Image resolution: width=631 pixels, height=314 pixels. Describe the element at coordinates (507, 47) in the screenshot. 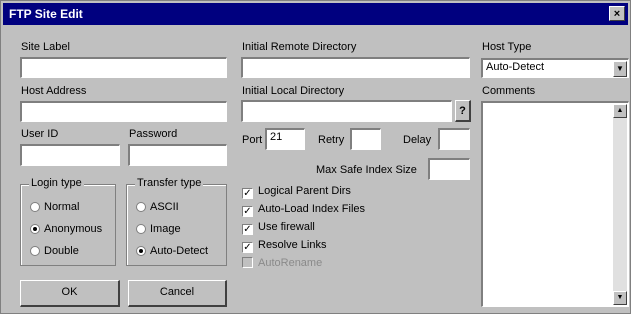

I see `host-type-label: Host Type` at that location.